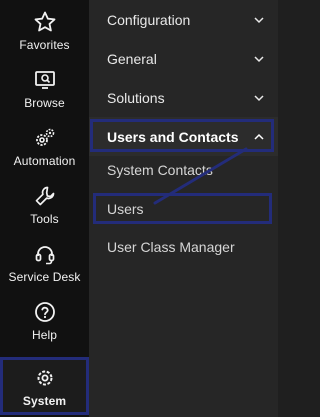 This screenshot has height=417, width=320. Describe the element at coordinates (44, 277) in the screenshot. I see `rail-item-label: Service Desk` at that location.